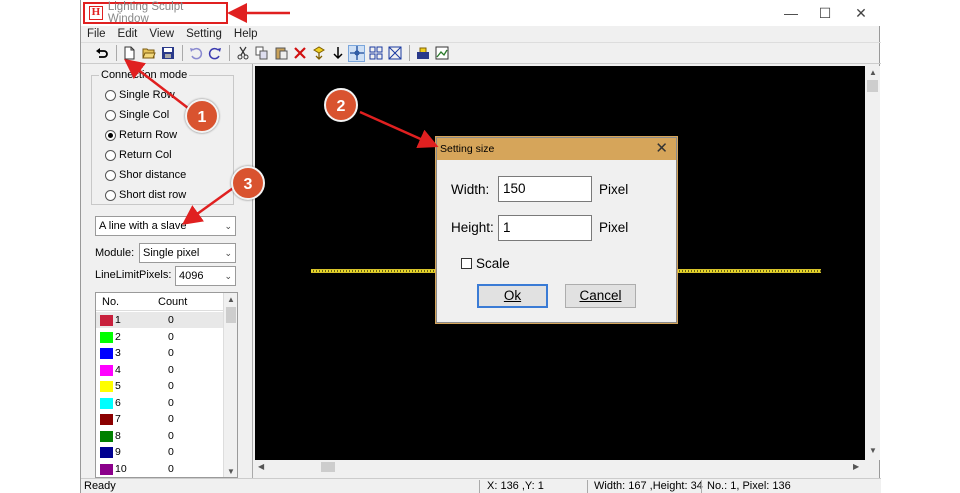 This screenshot has width=960, height=493. I want to click on copy-icon, so click(261, 53).